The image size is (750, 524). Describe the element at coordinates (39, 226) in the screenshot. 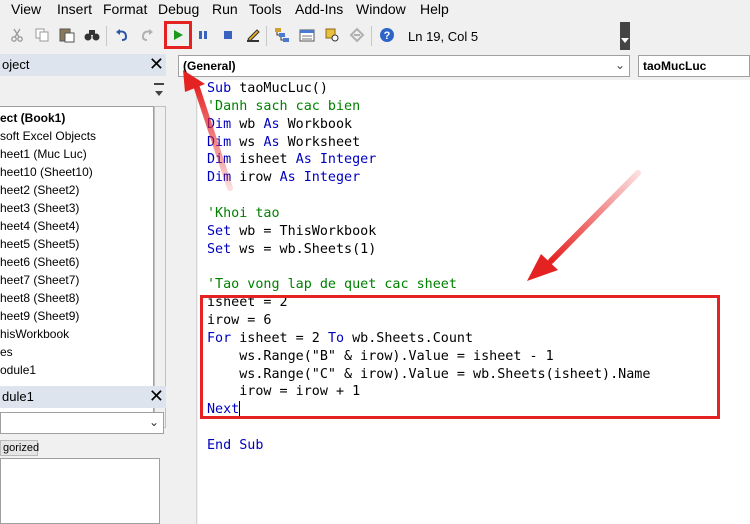

I see `tree-item-sheet4: heet4 (Sheet4)` at that location.